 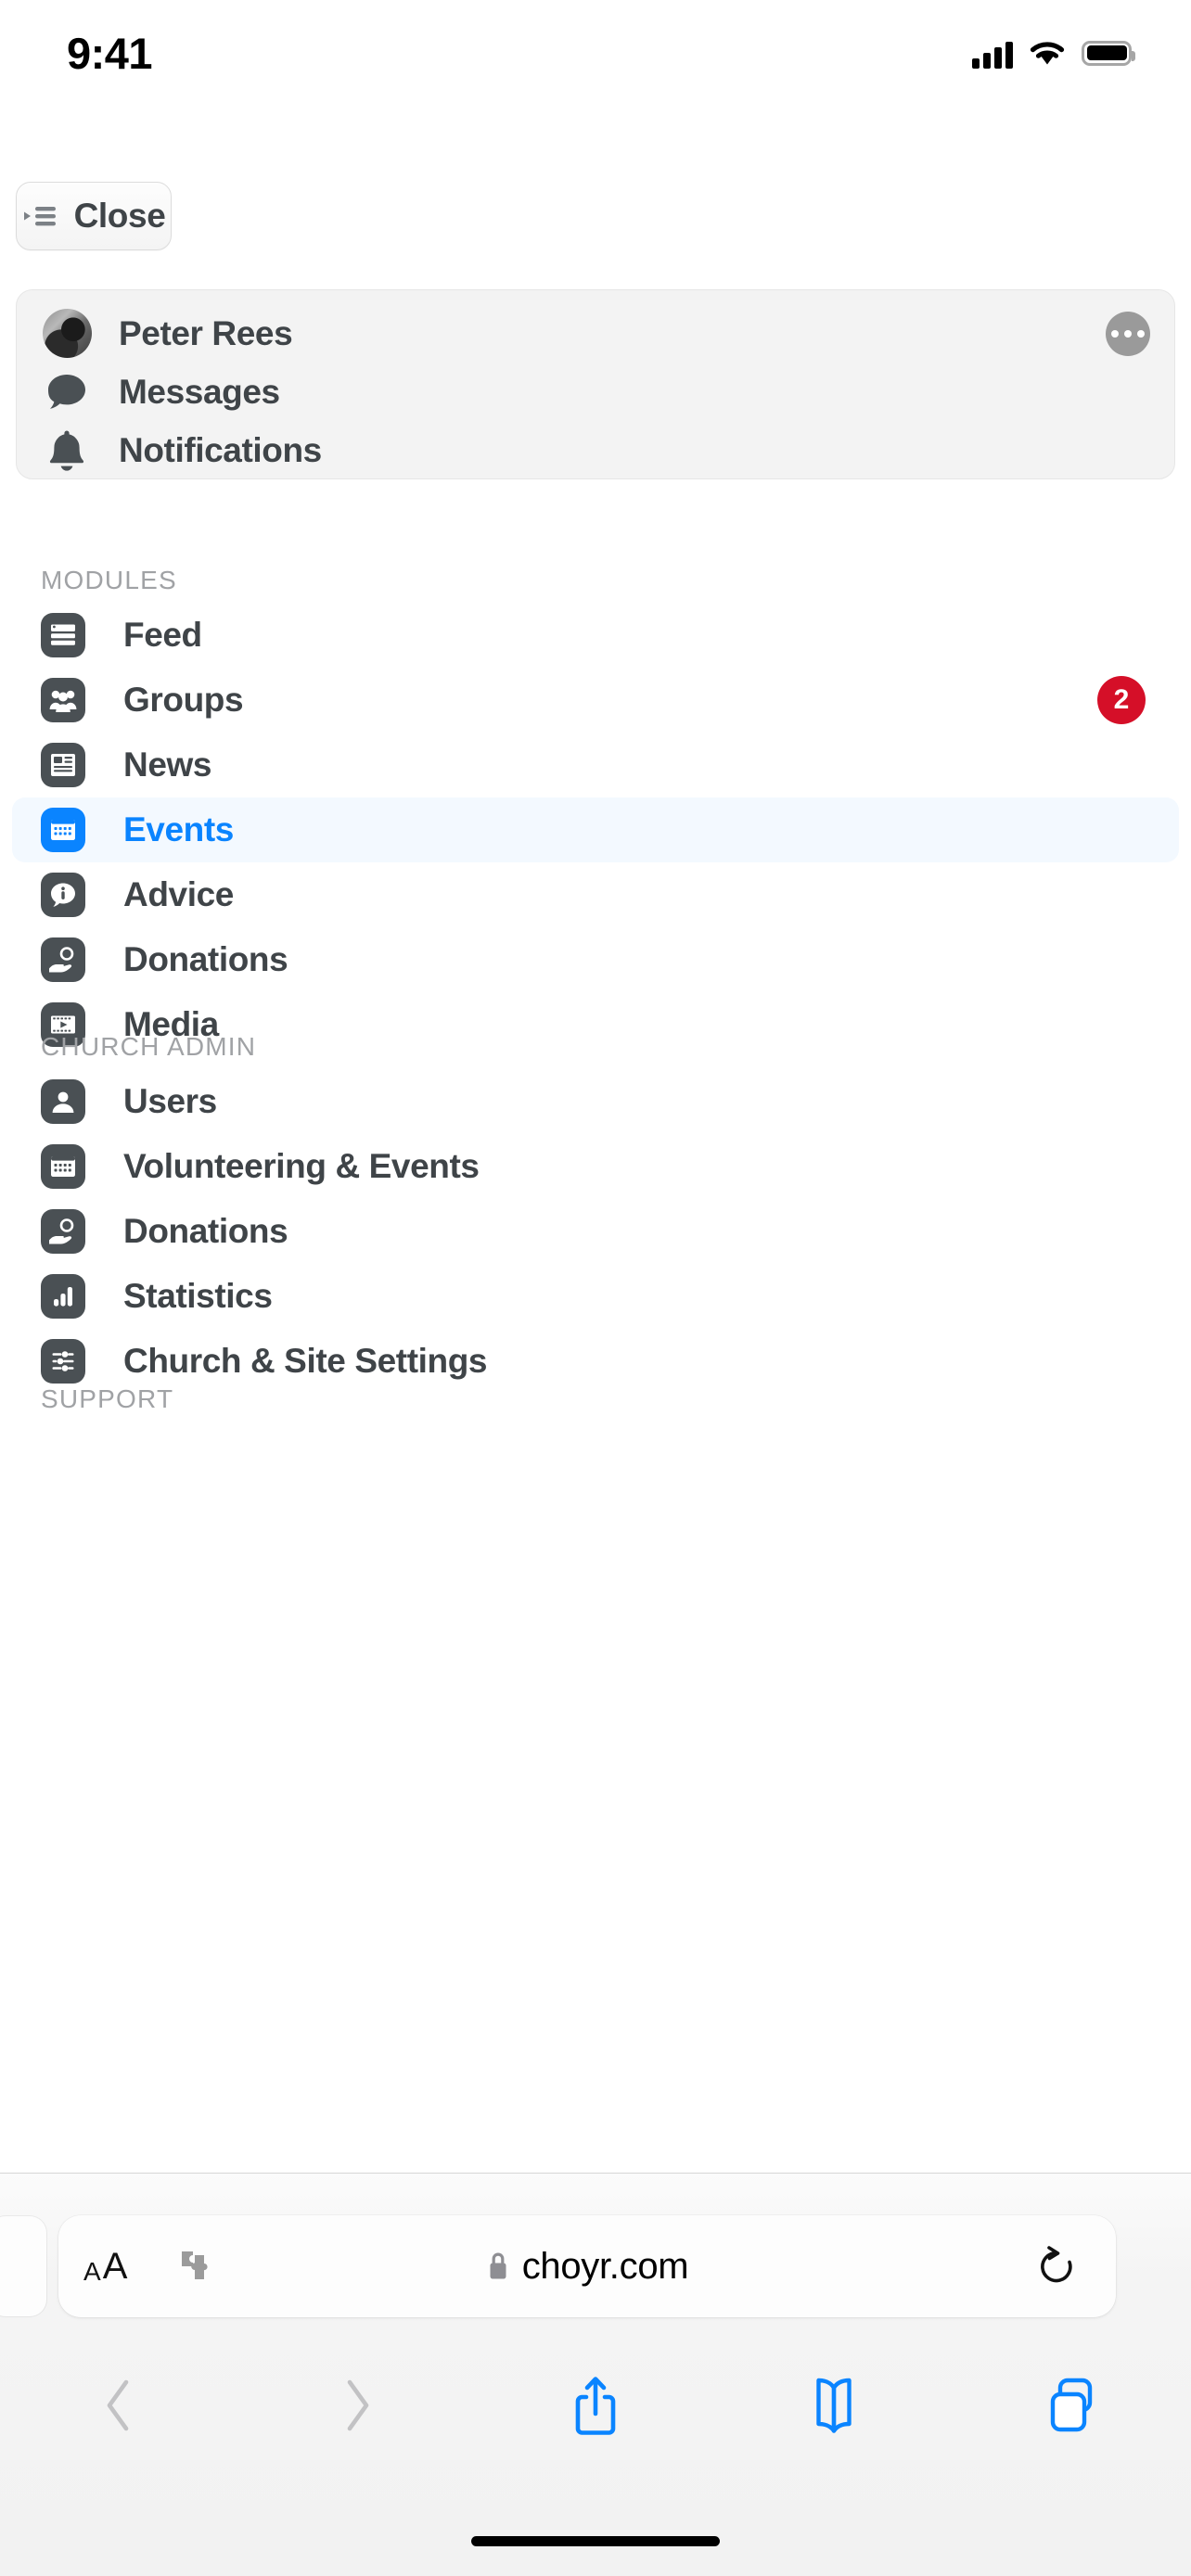 I want to click on nav-item-label: Events, so click(x=178, y=829).